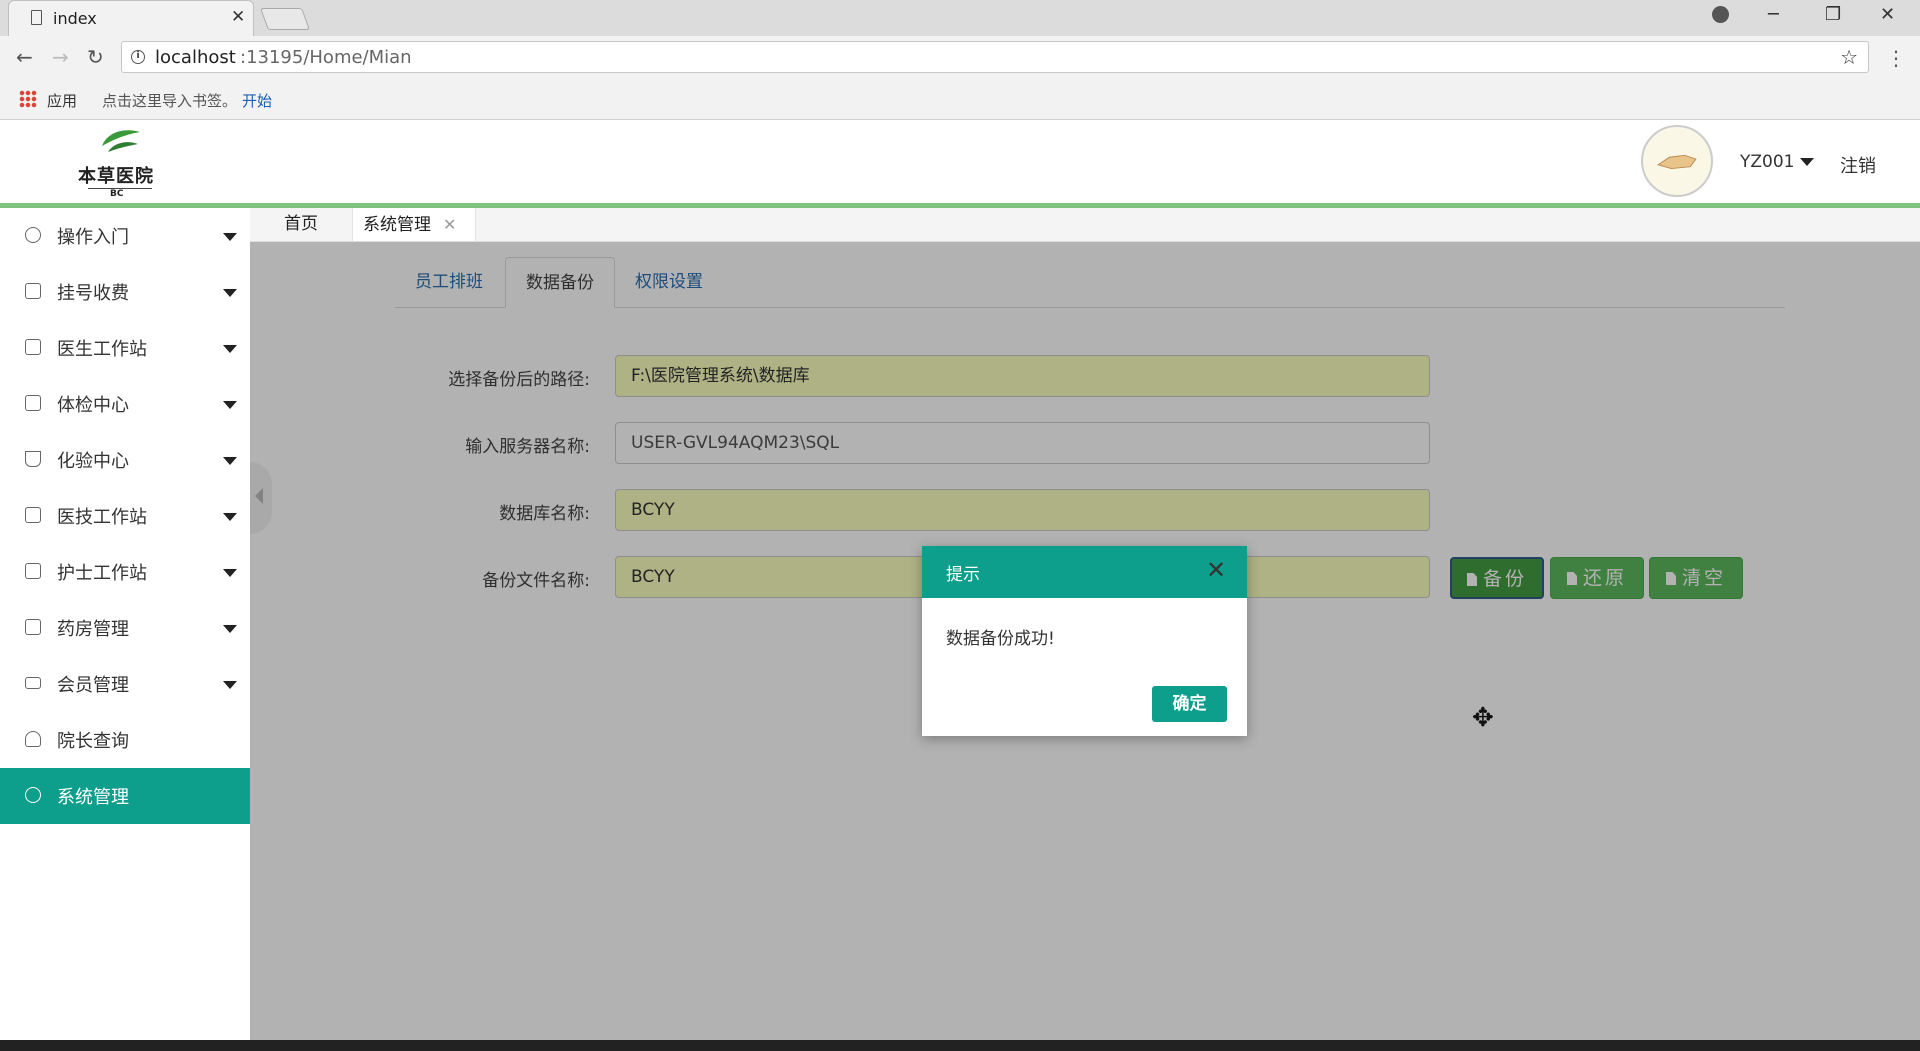  I want to click on user-icon, so click(33, 739).